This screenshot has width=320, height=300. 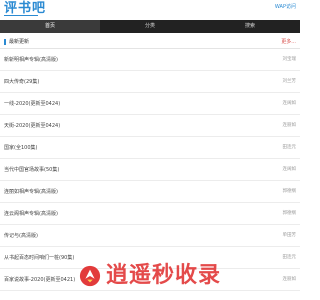 I want to click on main-nav: 首页 分类 搜索, so click(x=150, y=26).